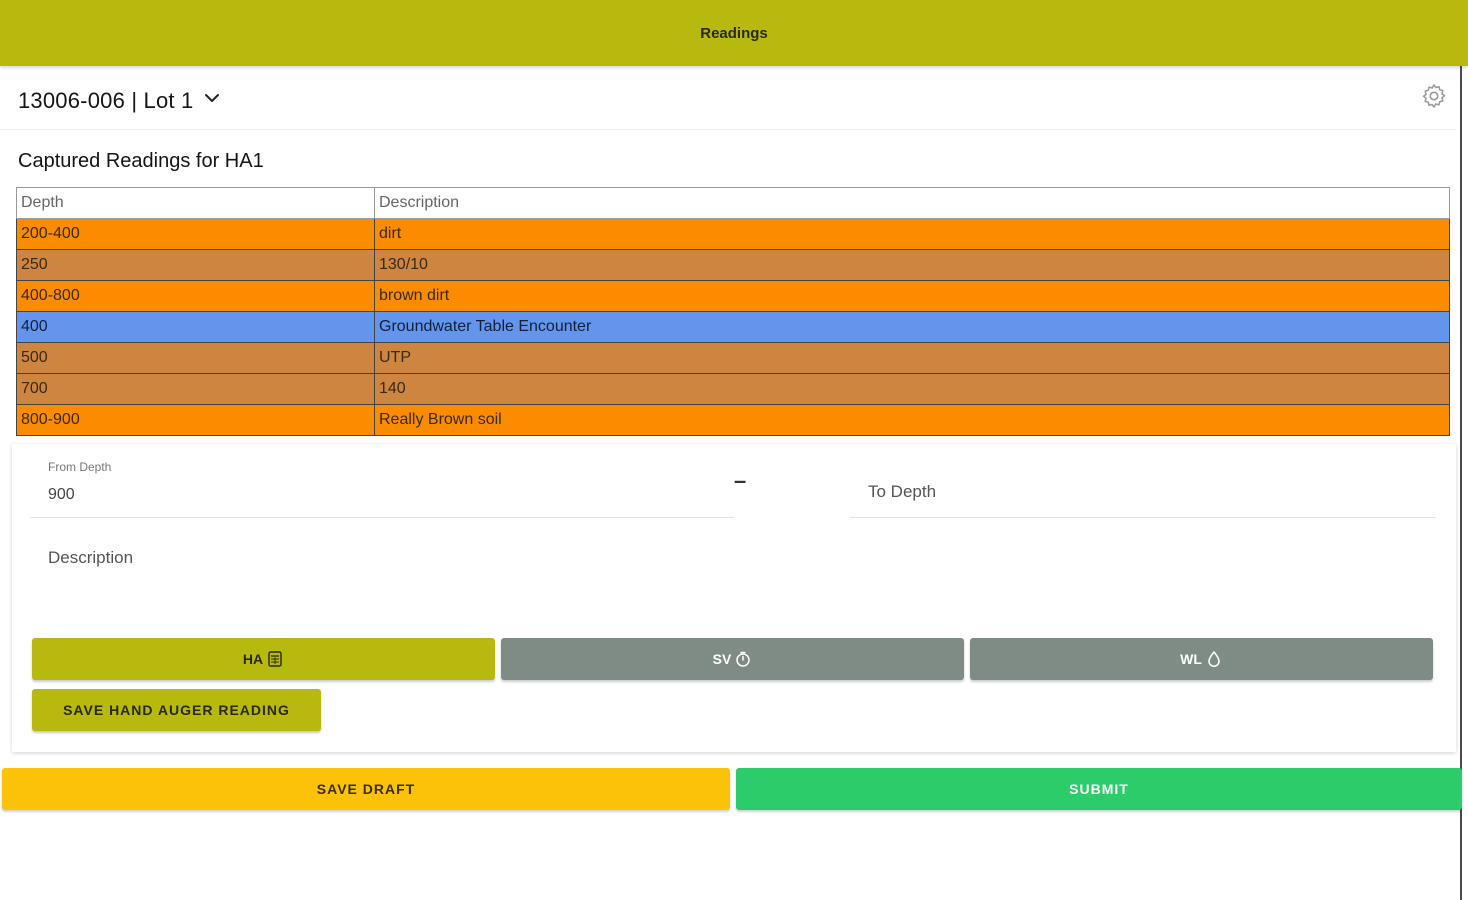  Describe the element at coordinates (722, 659) in the screenshot. I see `mode-sv-label: SV` at that location.